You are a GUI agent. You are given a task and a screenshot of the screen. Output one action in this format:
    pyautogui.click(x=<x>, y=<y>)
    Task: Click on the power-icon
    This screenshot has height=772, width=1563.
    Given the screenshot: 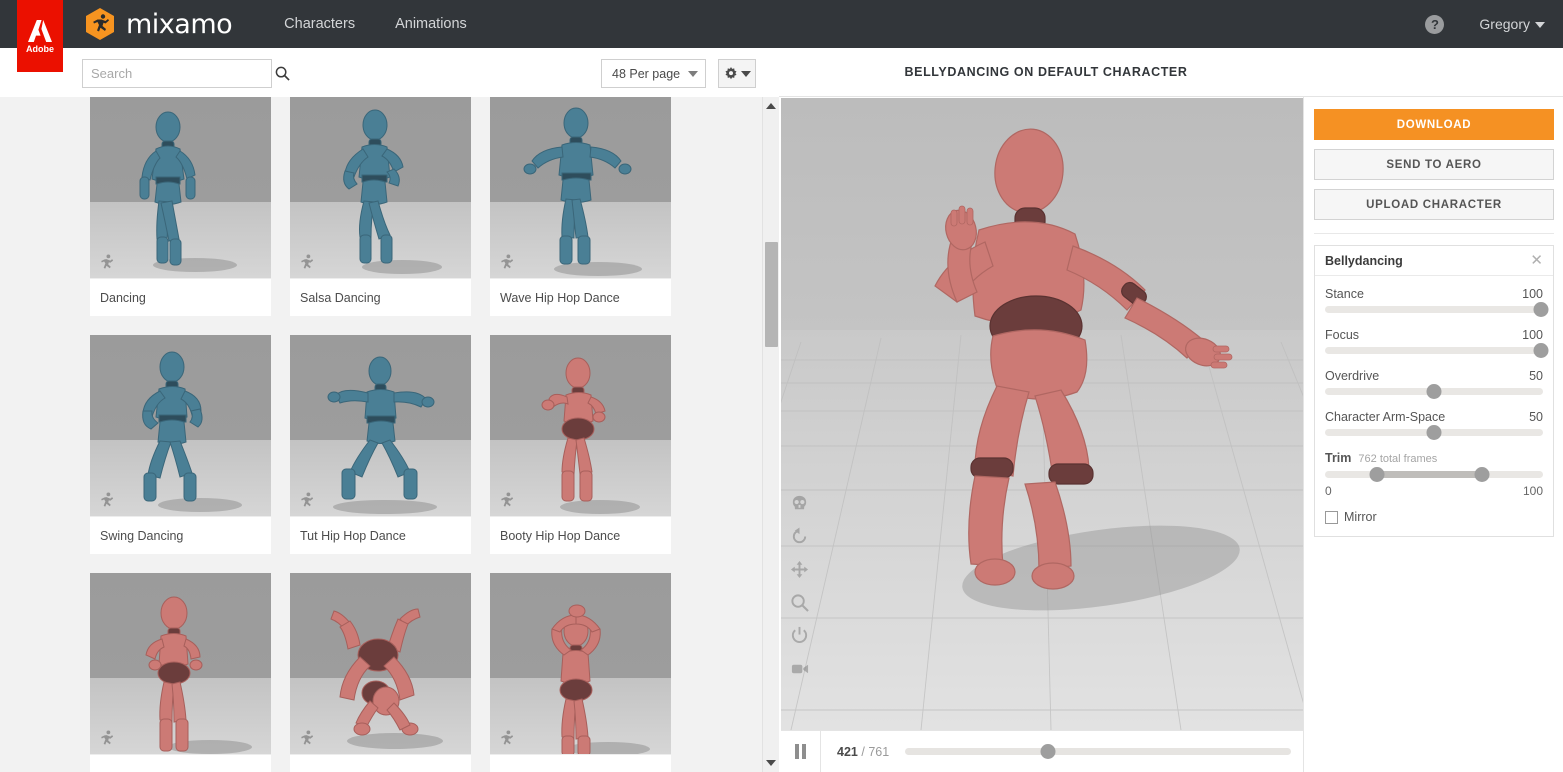 What is the action you would take?
    pyautogui.click(x=799, y=635)
    